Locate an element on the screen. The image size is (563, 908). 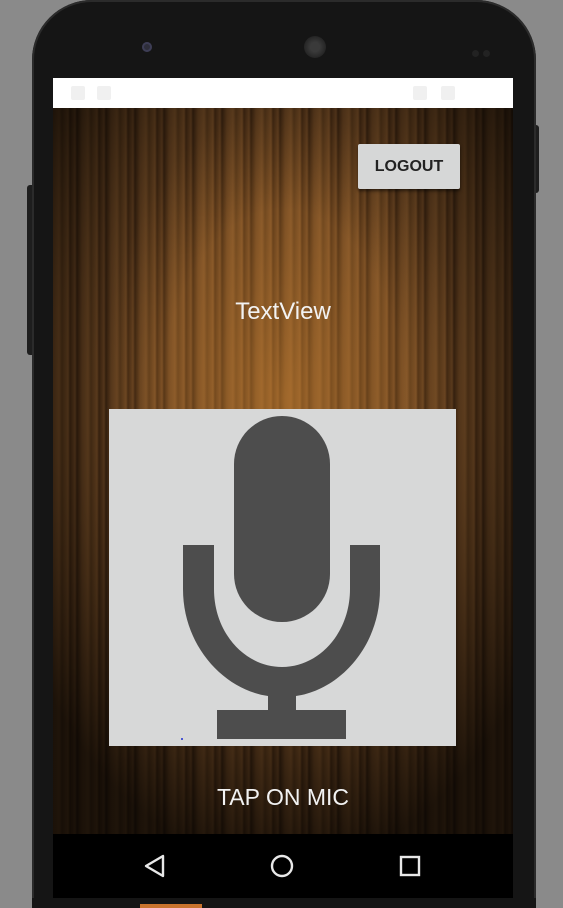
front-camera-icon is located at coordinates (147, 47).